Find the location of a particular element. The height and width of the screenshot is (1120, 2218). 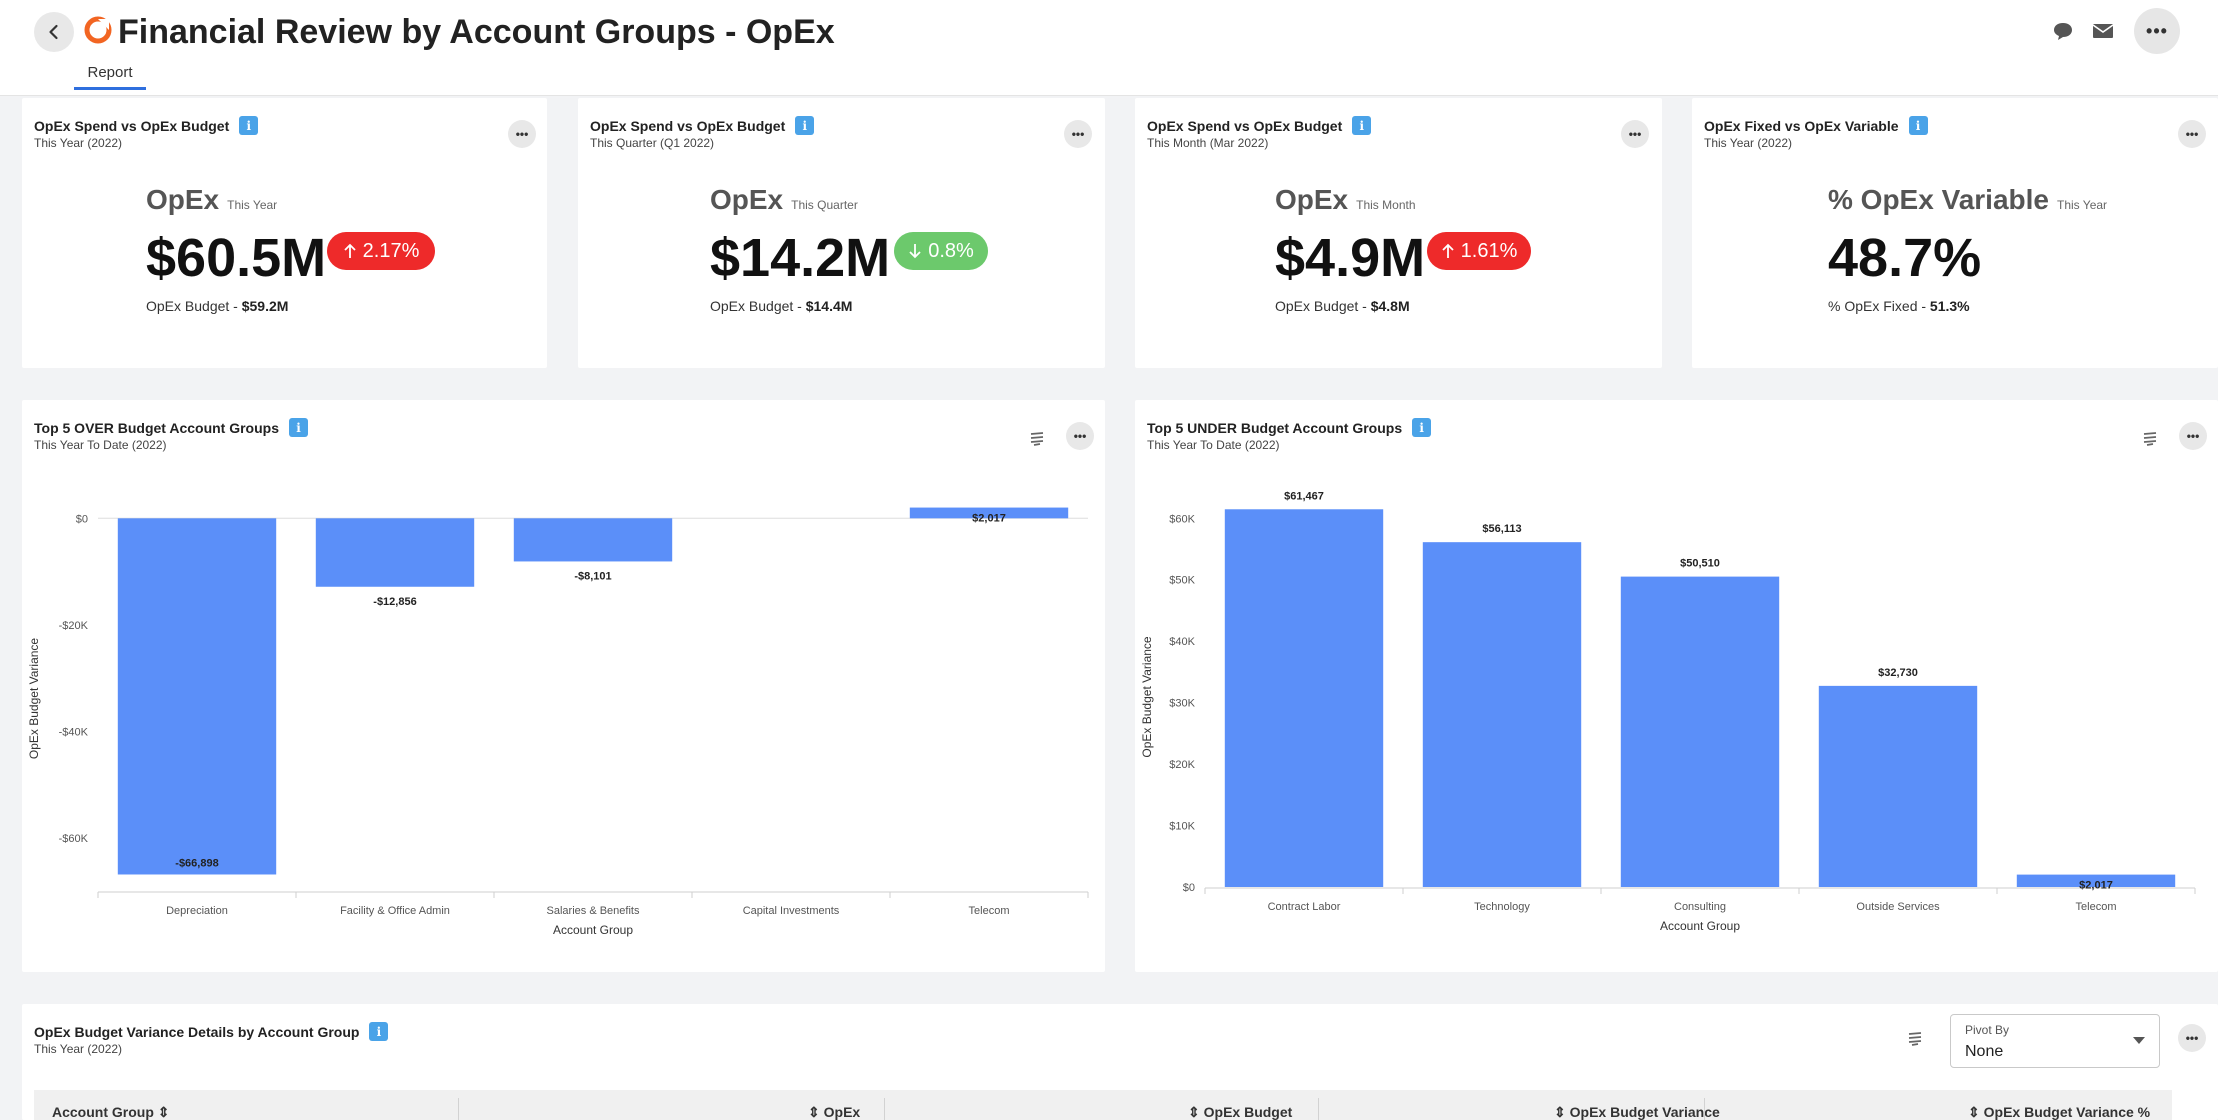

table-more-button: ••• is located at coordinates (2192, 1038).